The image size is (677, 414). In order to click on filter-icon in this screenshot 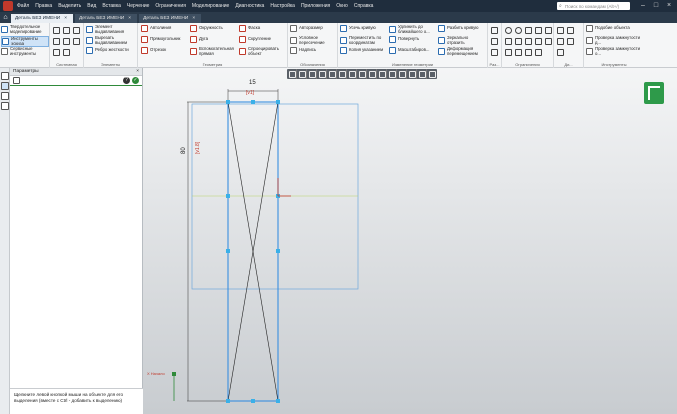, I will do `click(372, 74)`.